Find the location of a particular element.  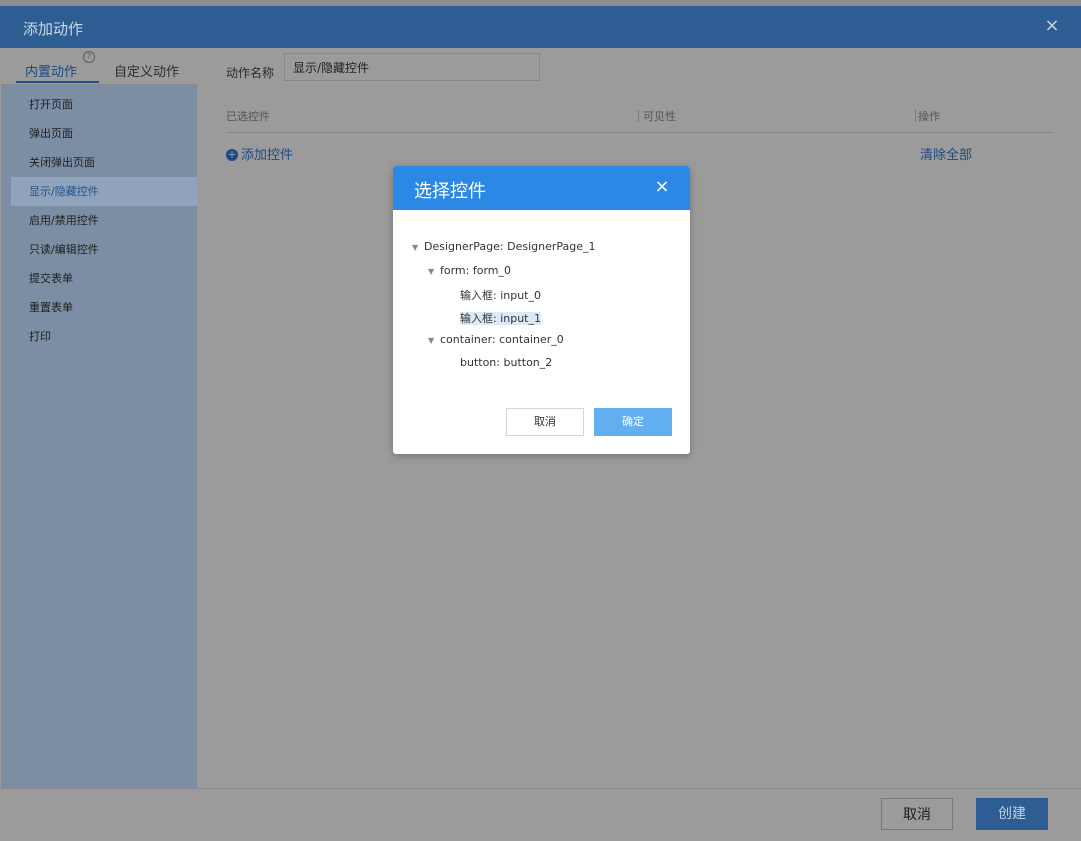

dialog-ok-button: 确定 is located at coordinates (633, 422).